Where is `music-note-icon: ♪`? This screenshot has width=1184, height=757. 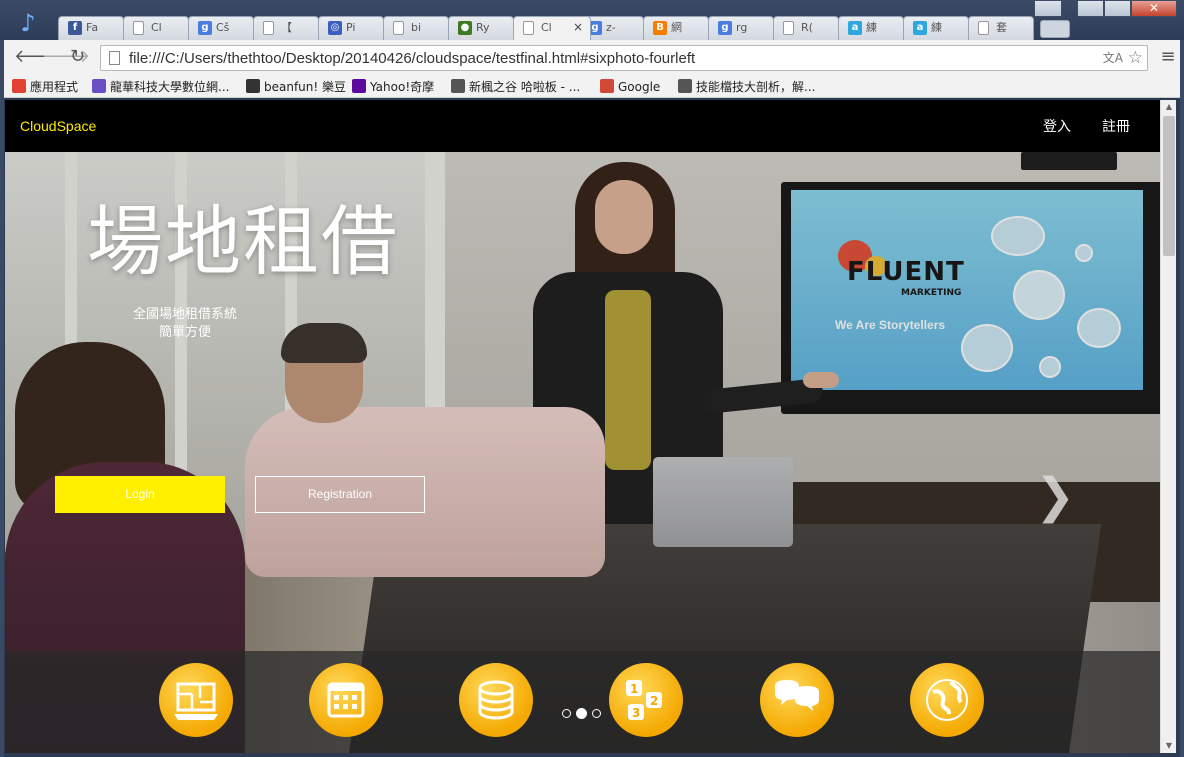 music-note-icon: ♪ is located at coordinates (28, 23).